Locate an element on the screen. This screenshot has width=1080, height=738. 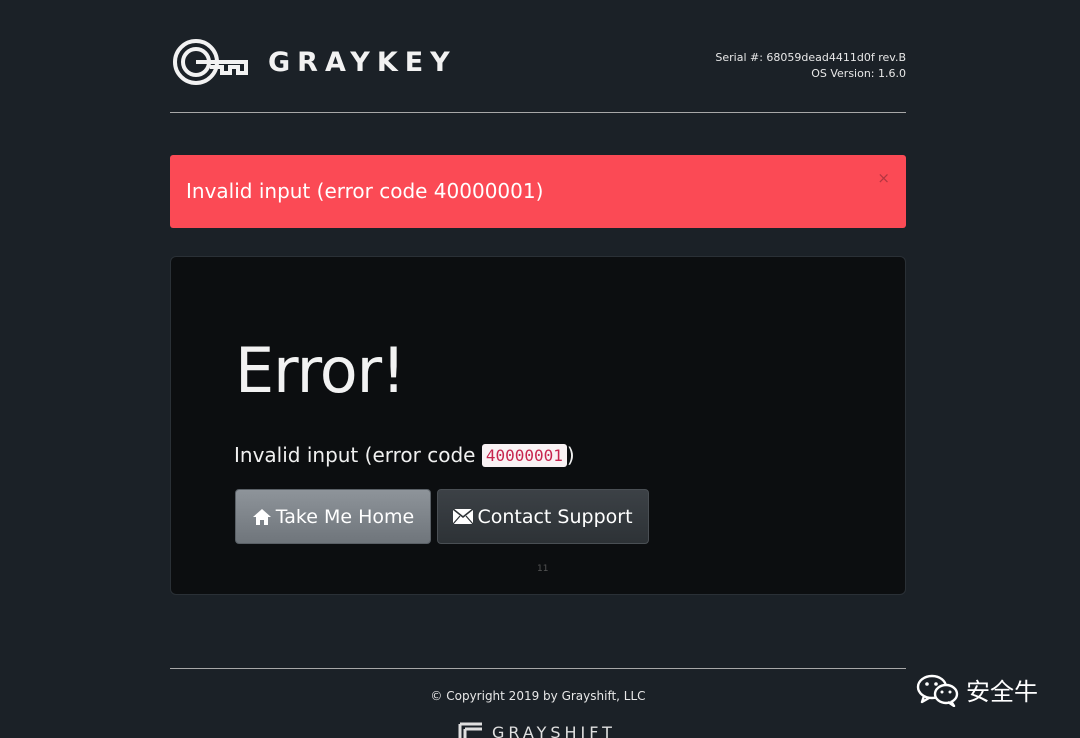
contact-support-button: Contact Support is located at coordinates (543, 516).